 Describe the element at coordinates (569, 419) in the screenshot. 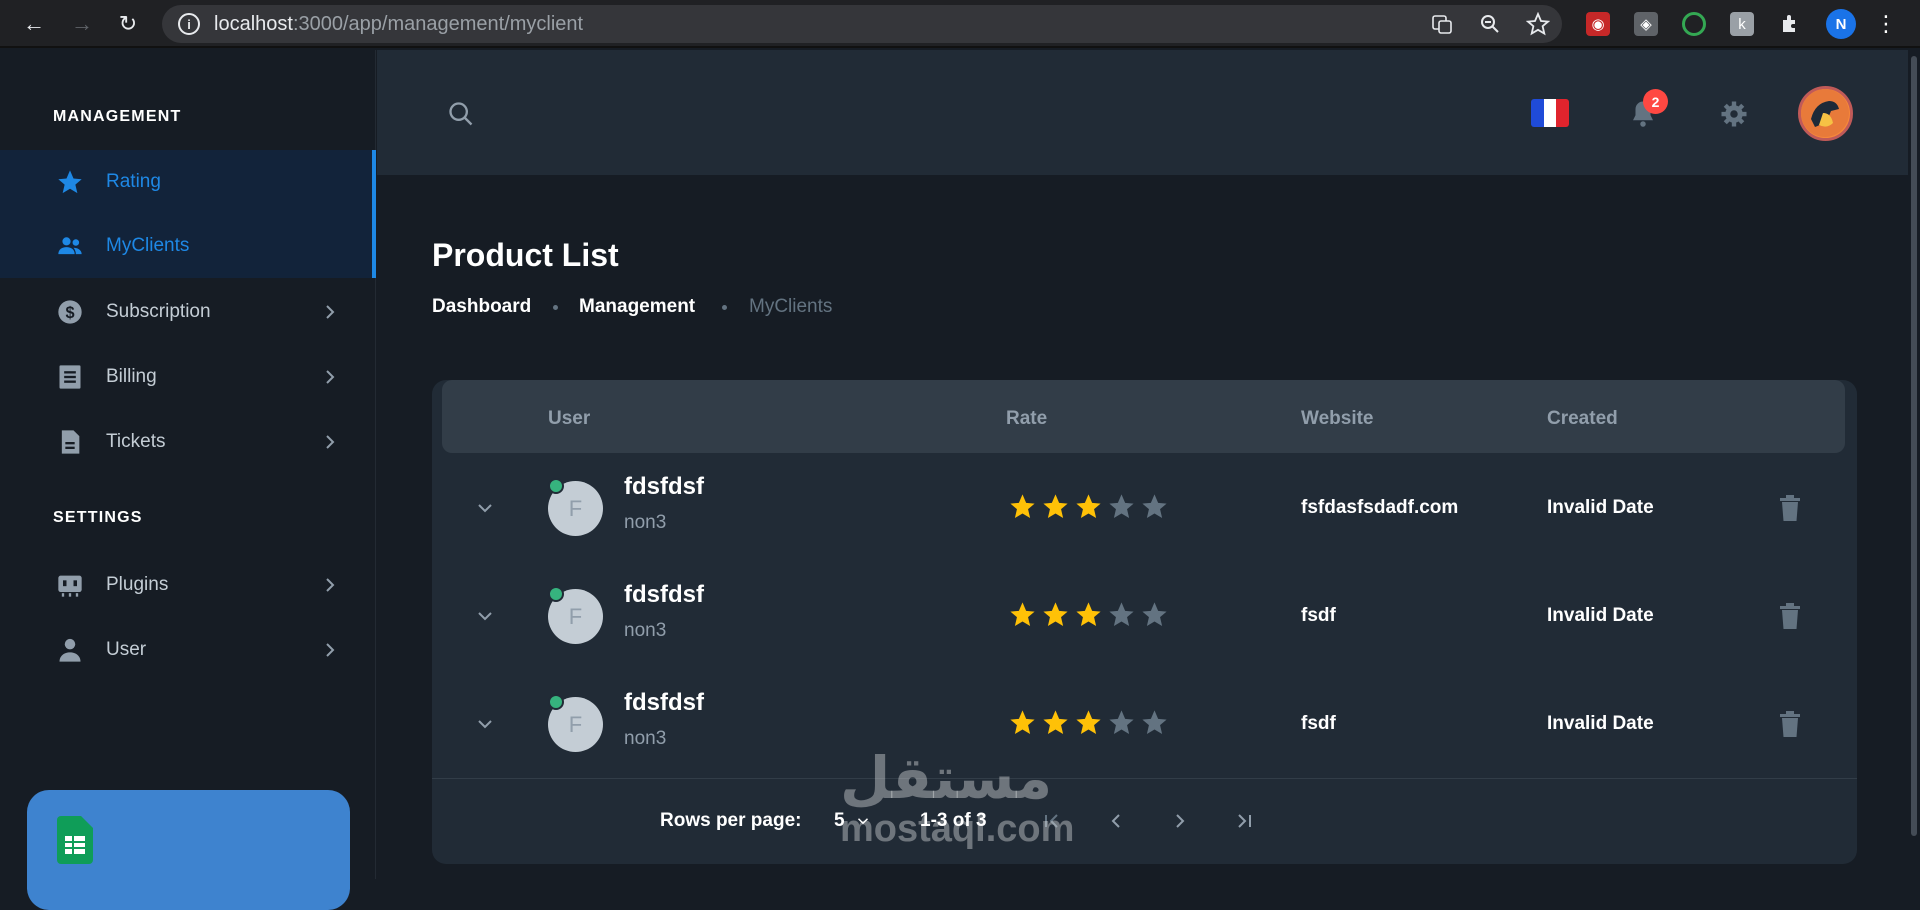

I see `column-header-user: User` at that location.